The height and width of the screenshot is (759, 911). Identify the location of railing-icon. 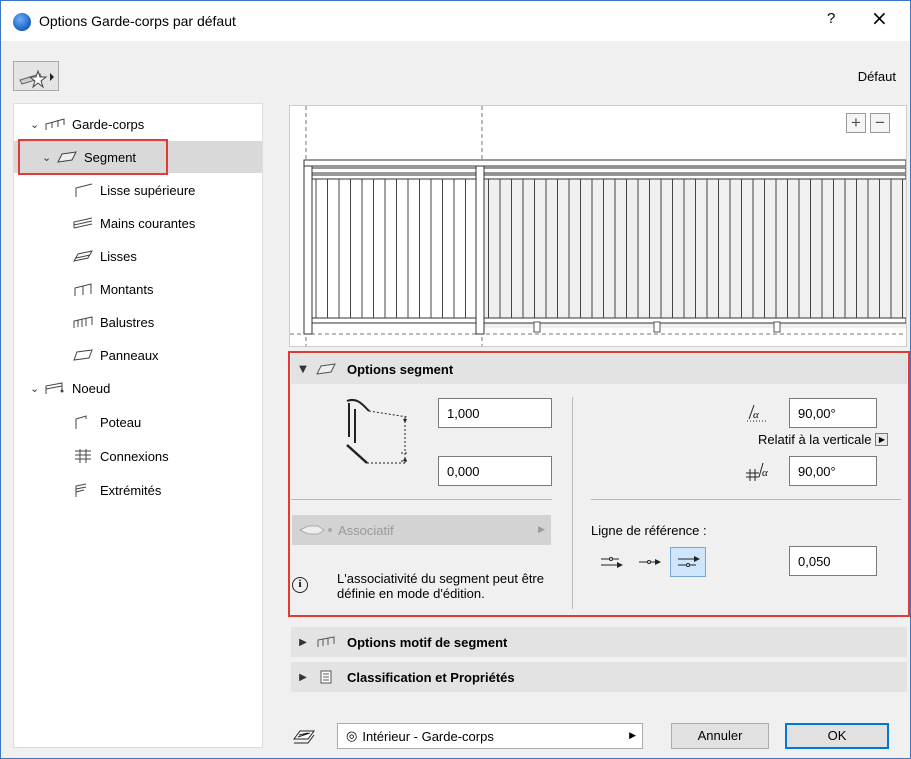
(55, 124).